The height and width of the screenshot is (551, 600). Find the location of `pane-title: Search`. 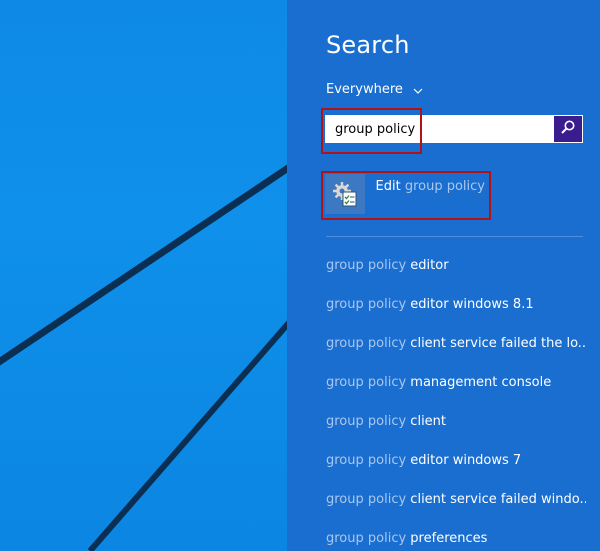

pane-title: Search is located at coordinates (368, 45).